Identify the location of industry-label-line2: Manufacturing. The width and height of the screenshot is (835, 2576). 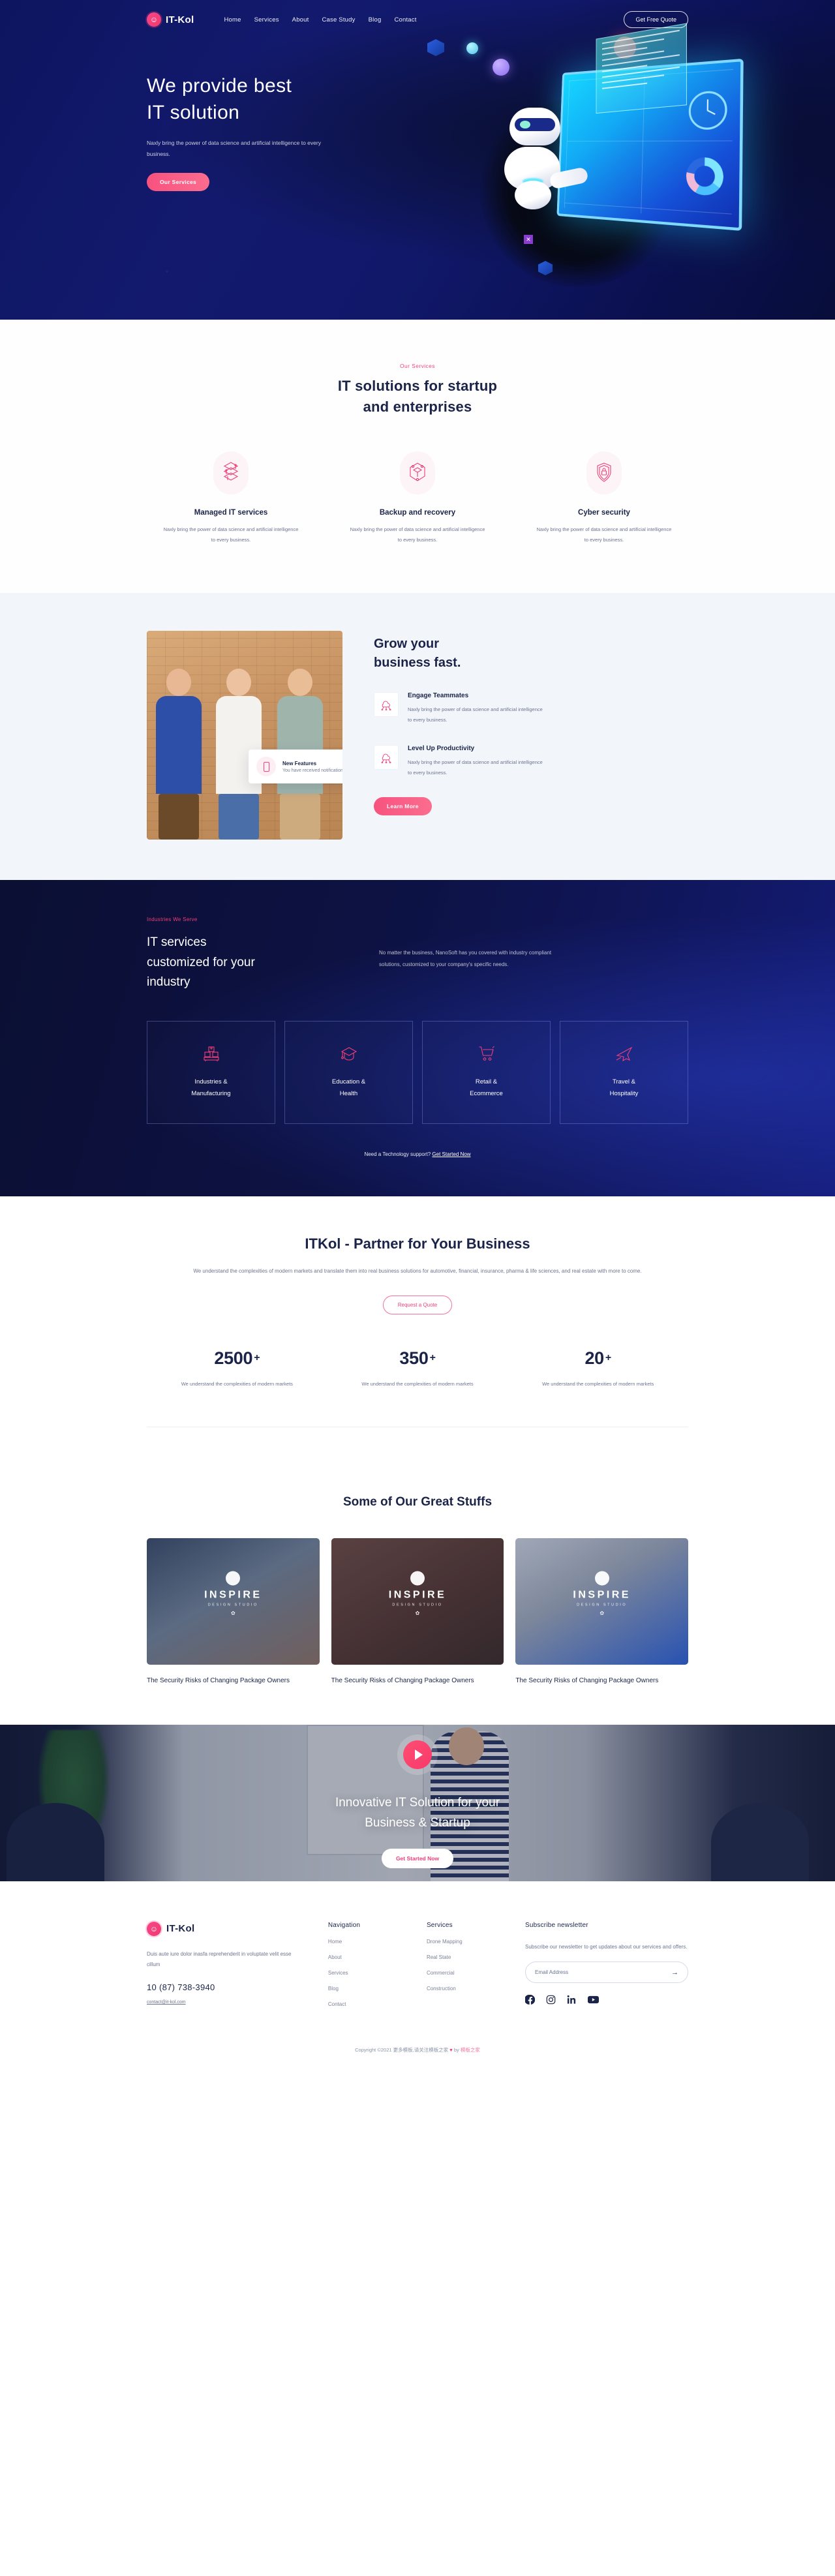
(211, 1093).